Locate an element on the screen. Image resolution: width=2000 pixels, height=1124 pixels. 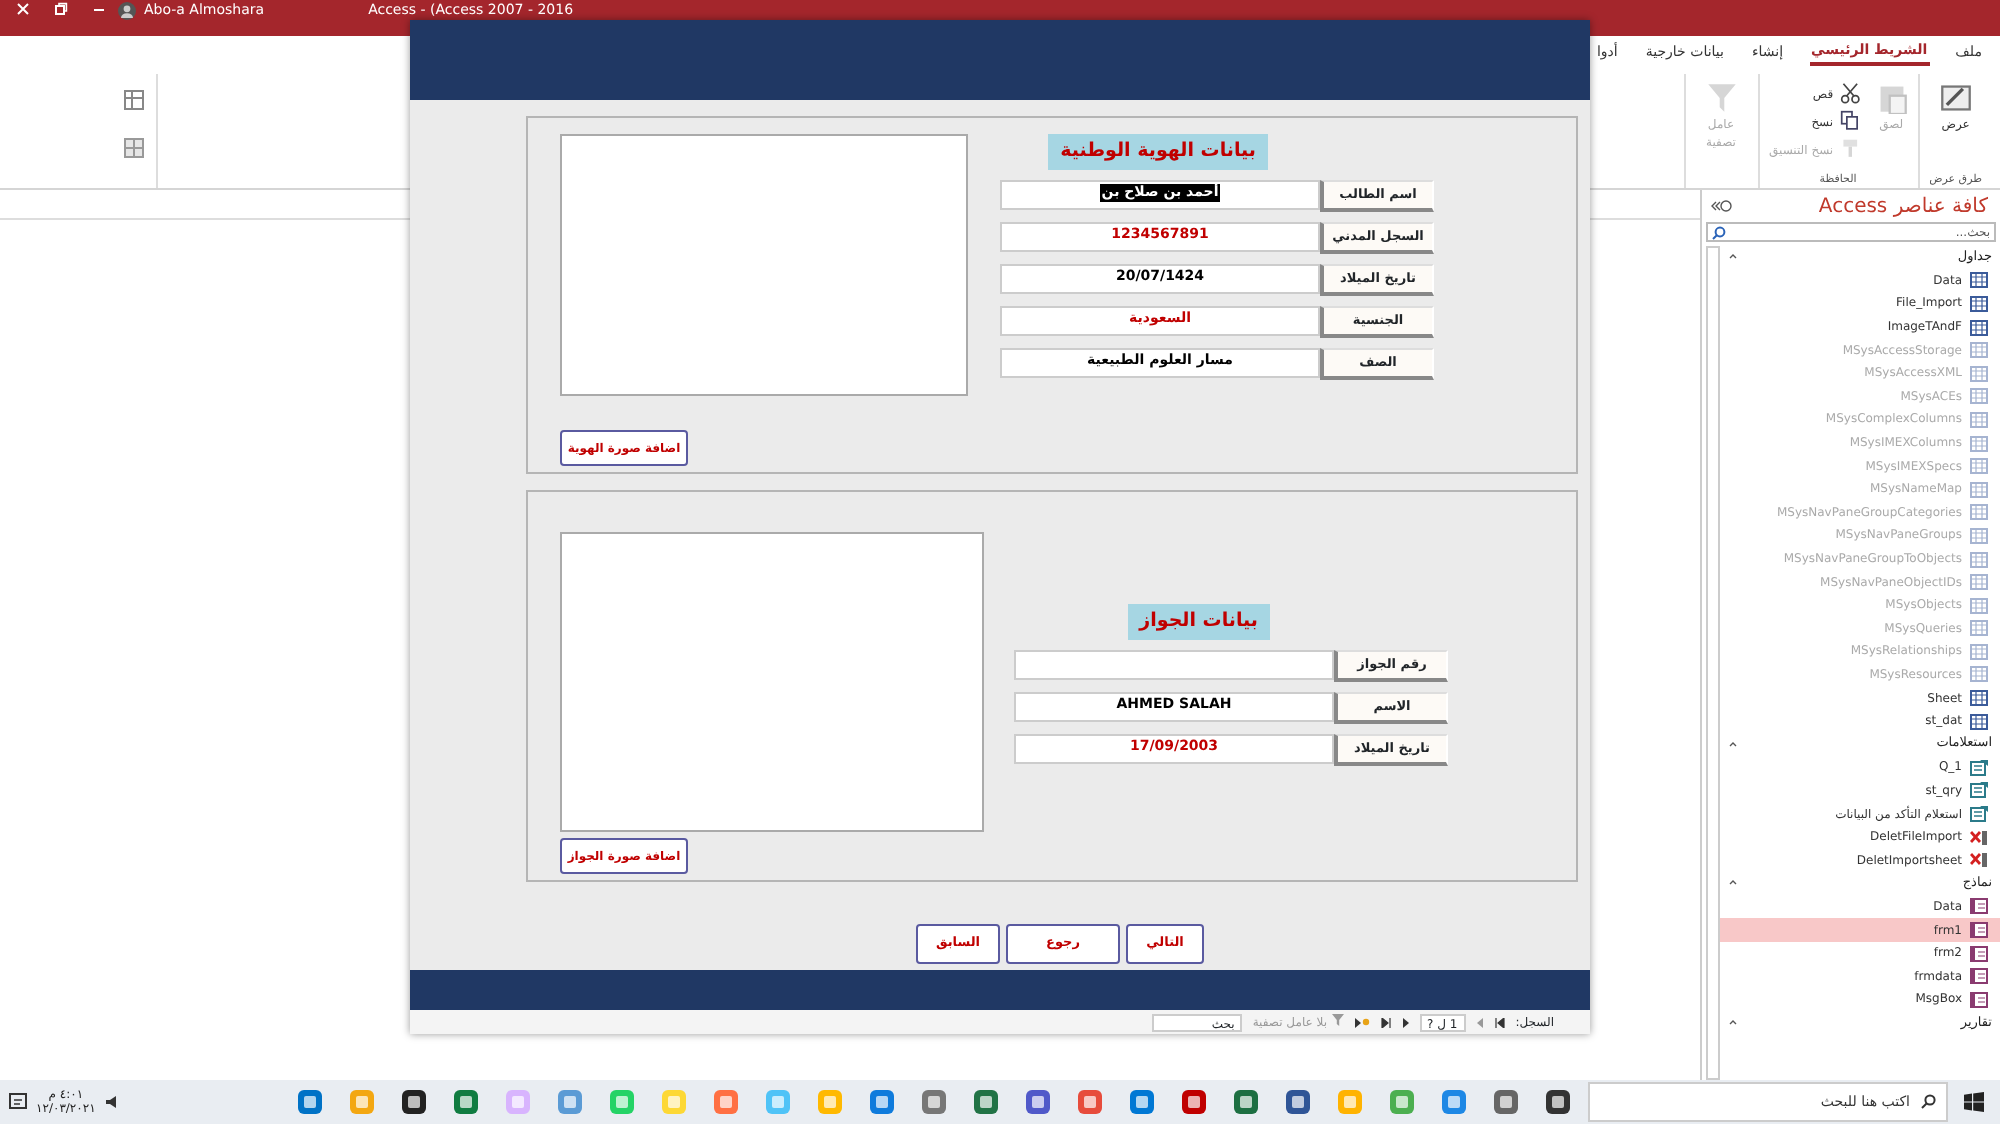
last-record-icon is located at coordinates (1385, 1022).